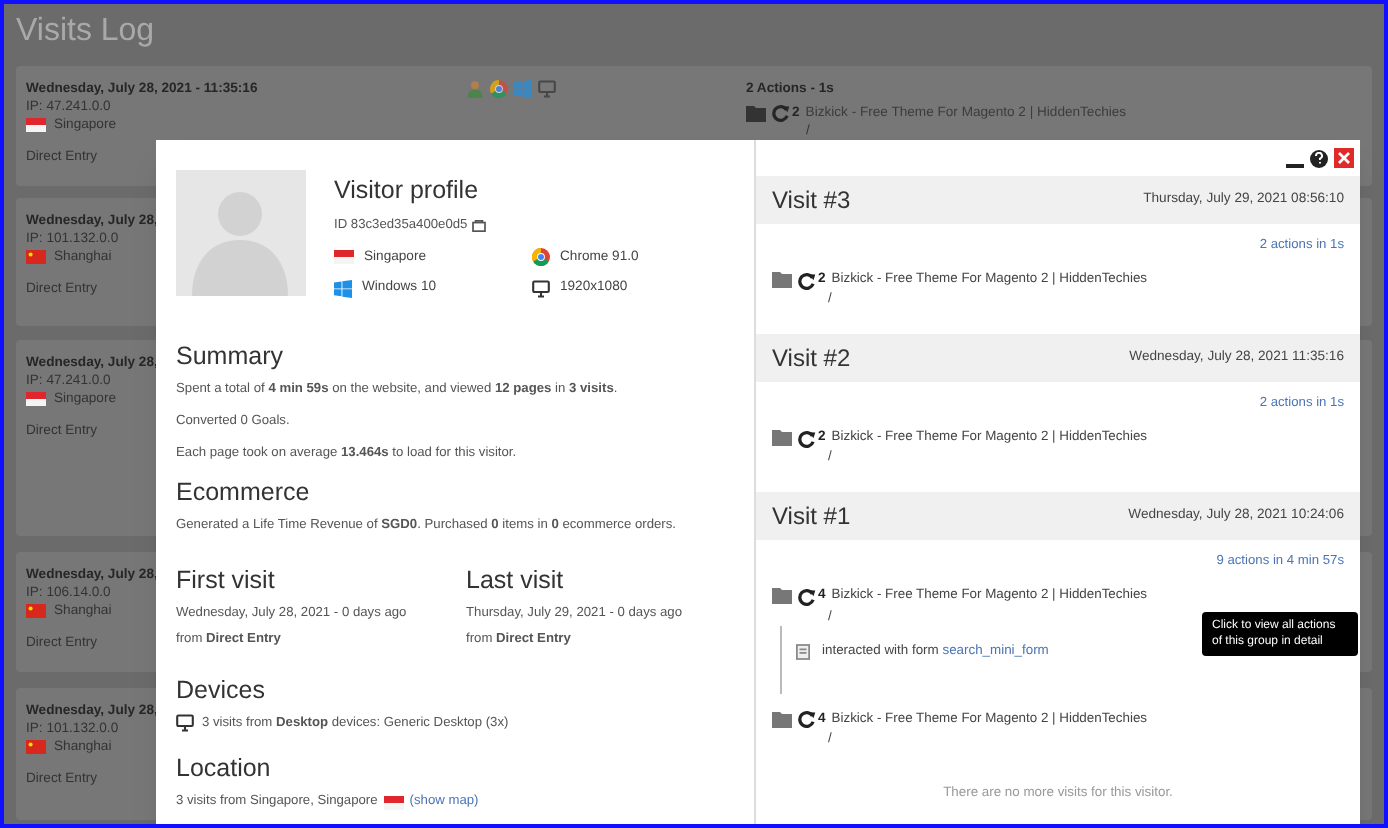  I want to click on visit-title: Visit #3, so click(811, 201).